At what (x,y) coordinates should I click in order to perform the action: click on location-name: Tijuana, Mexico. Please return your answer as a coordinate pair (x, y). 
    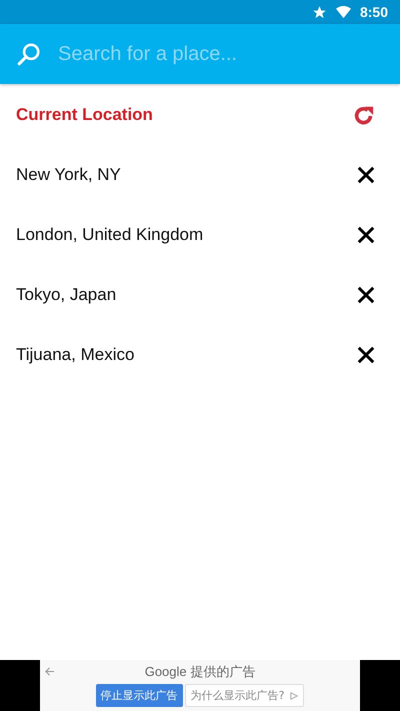
    Looking at the image, I should click on (75, 355).